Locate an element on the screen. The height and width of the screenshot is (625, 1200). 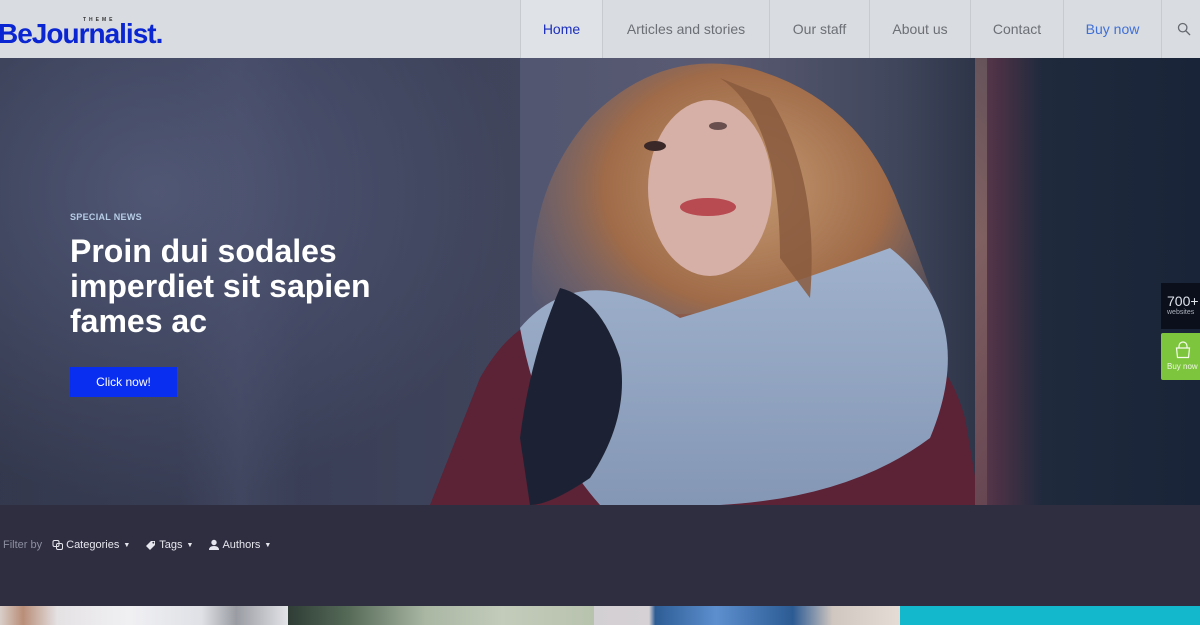
buy-now-widget: Buy now is located at coordinates (1180, 356).